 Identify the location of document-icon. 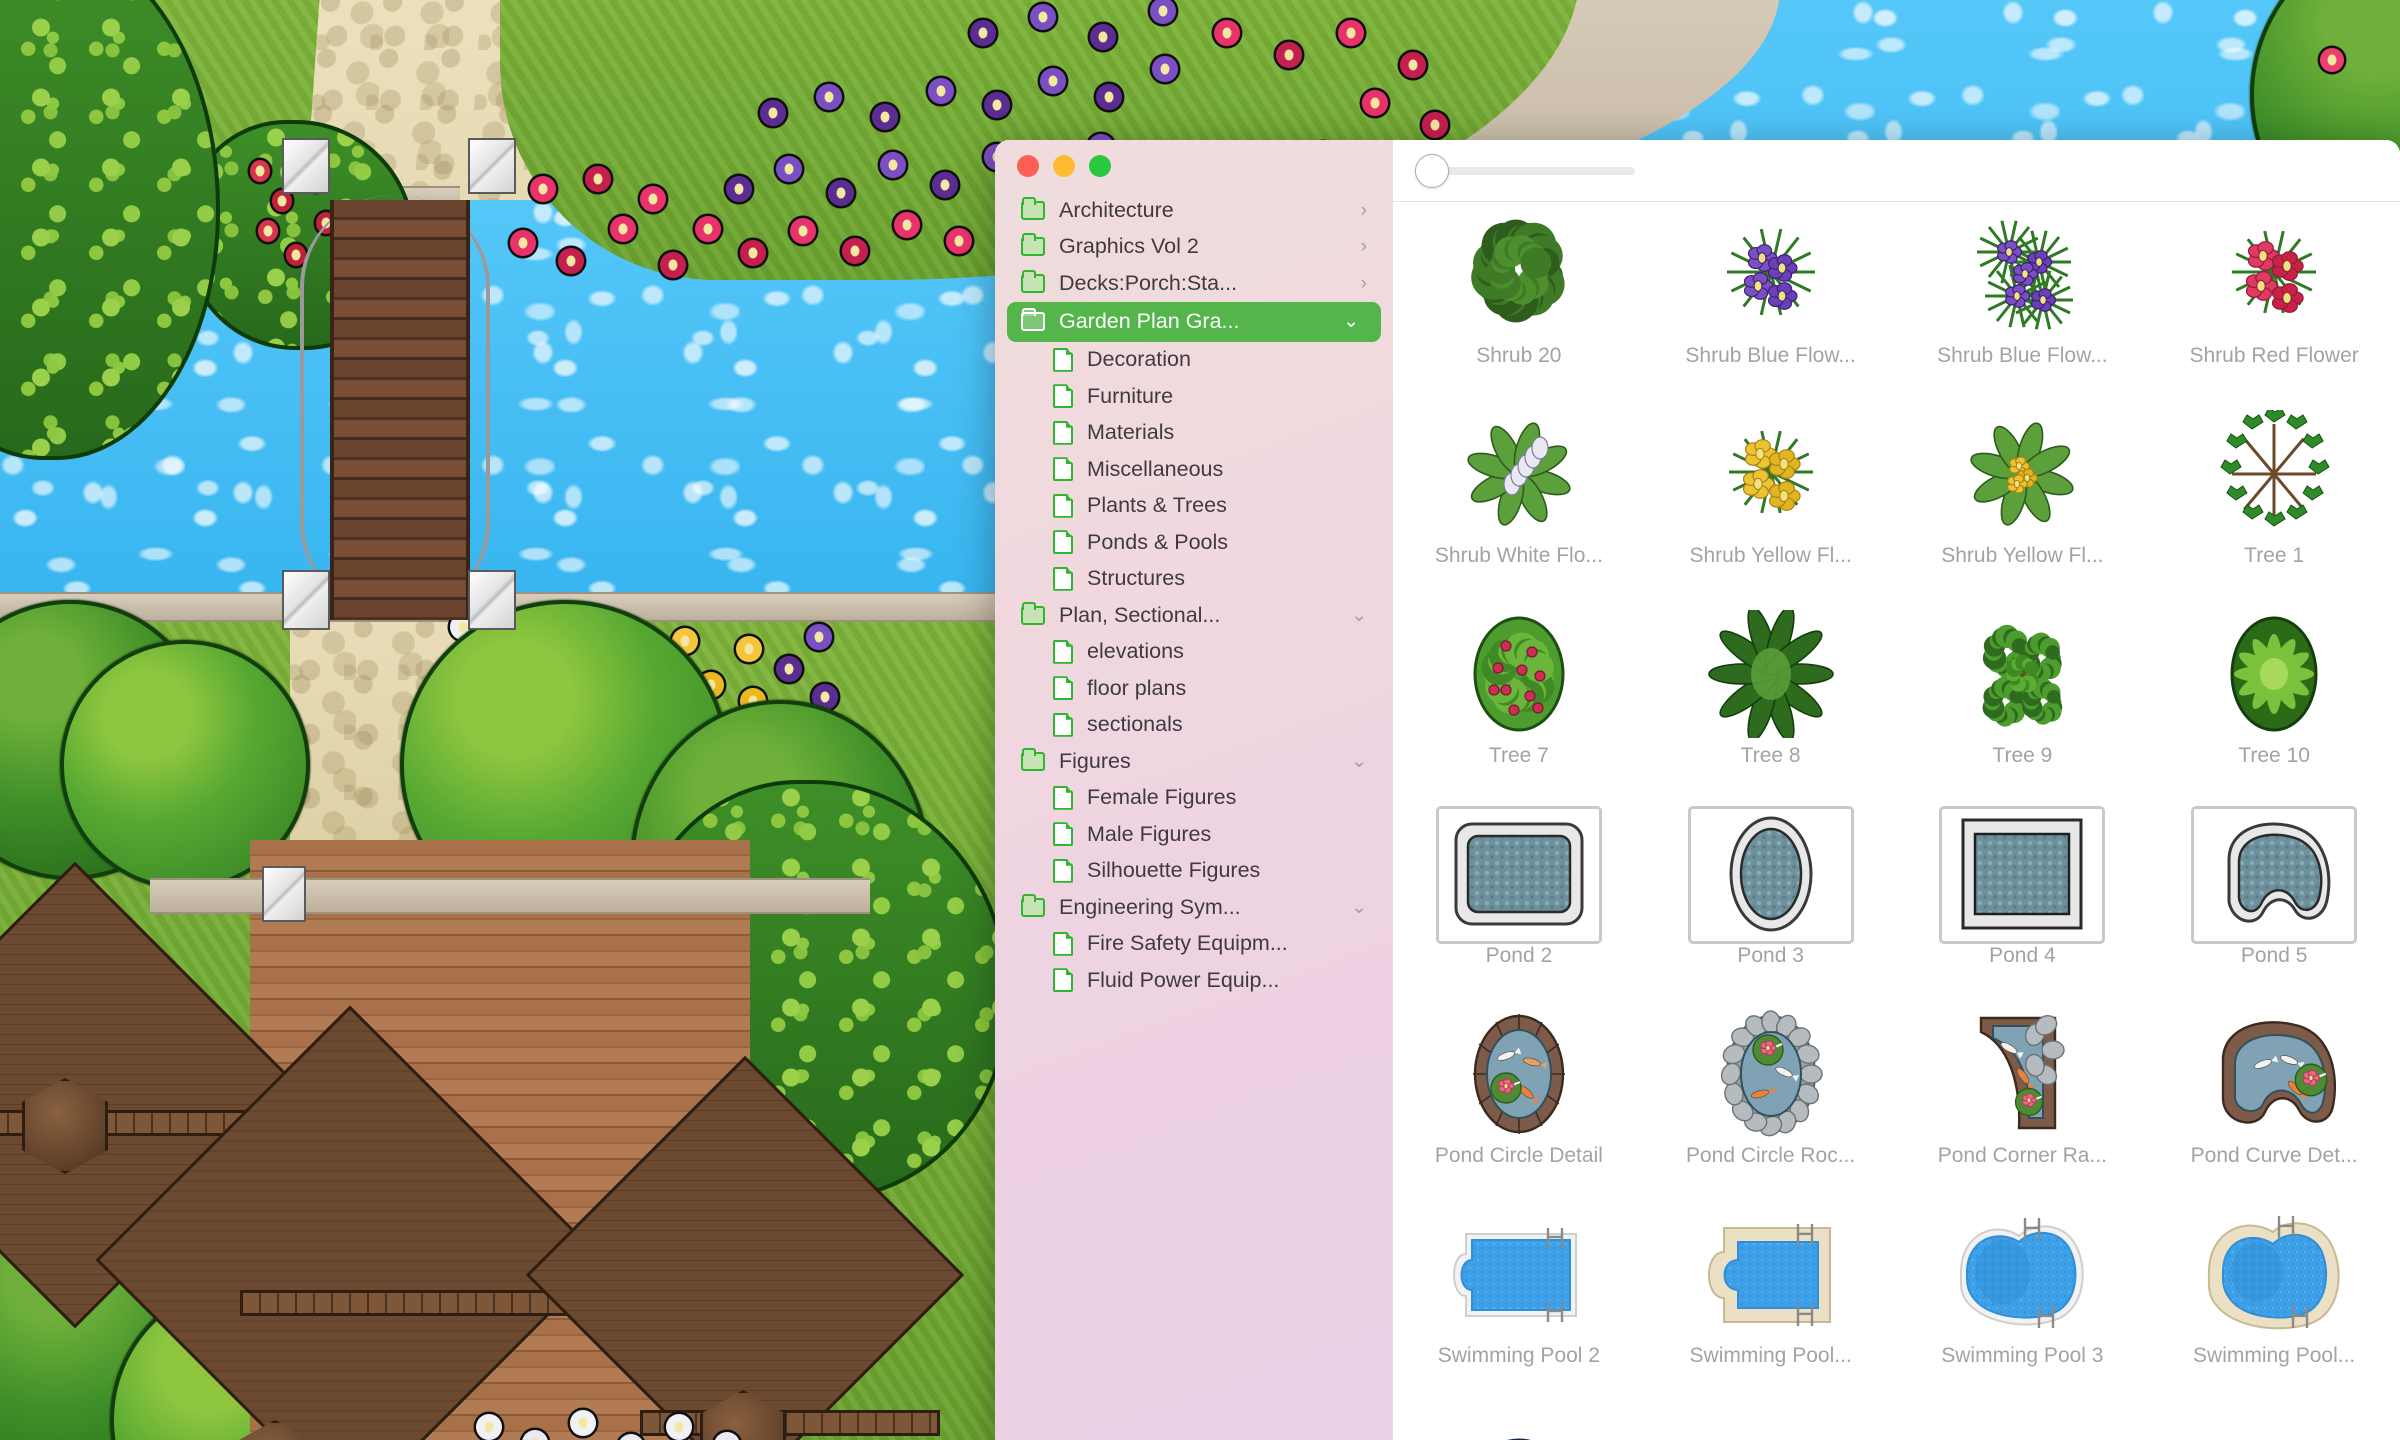
(1063, 652).